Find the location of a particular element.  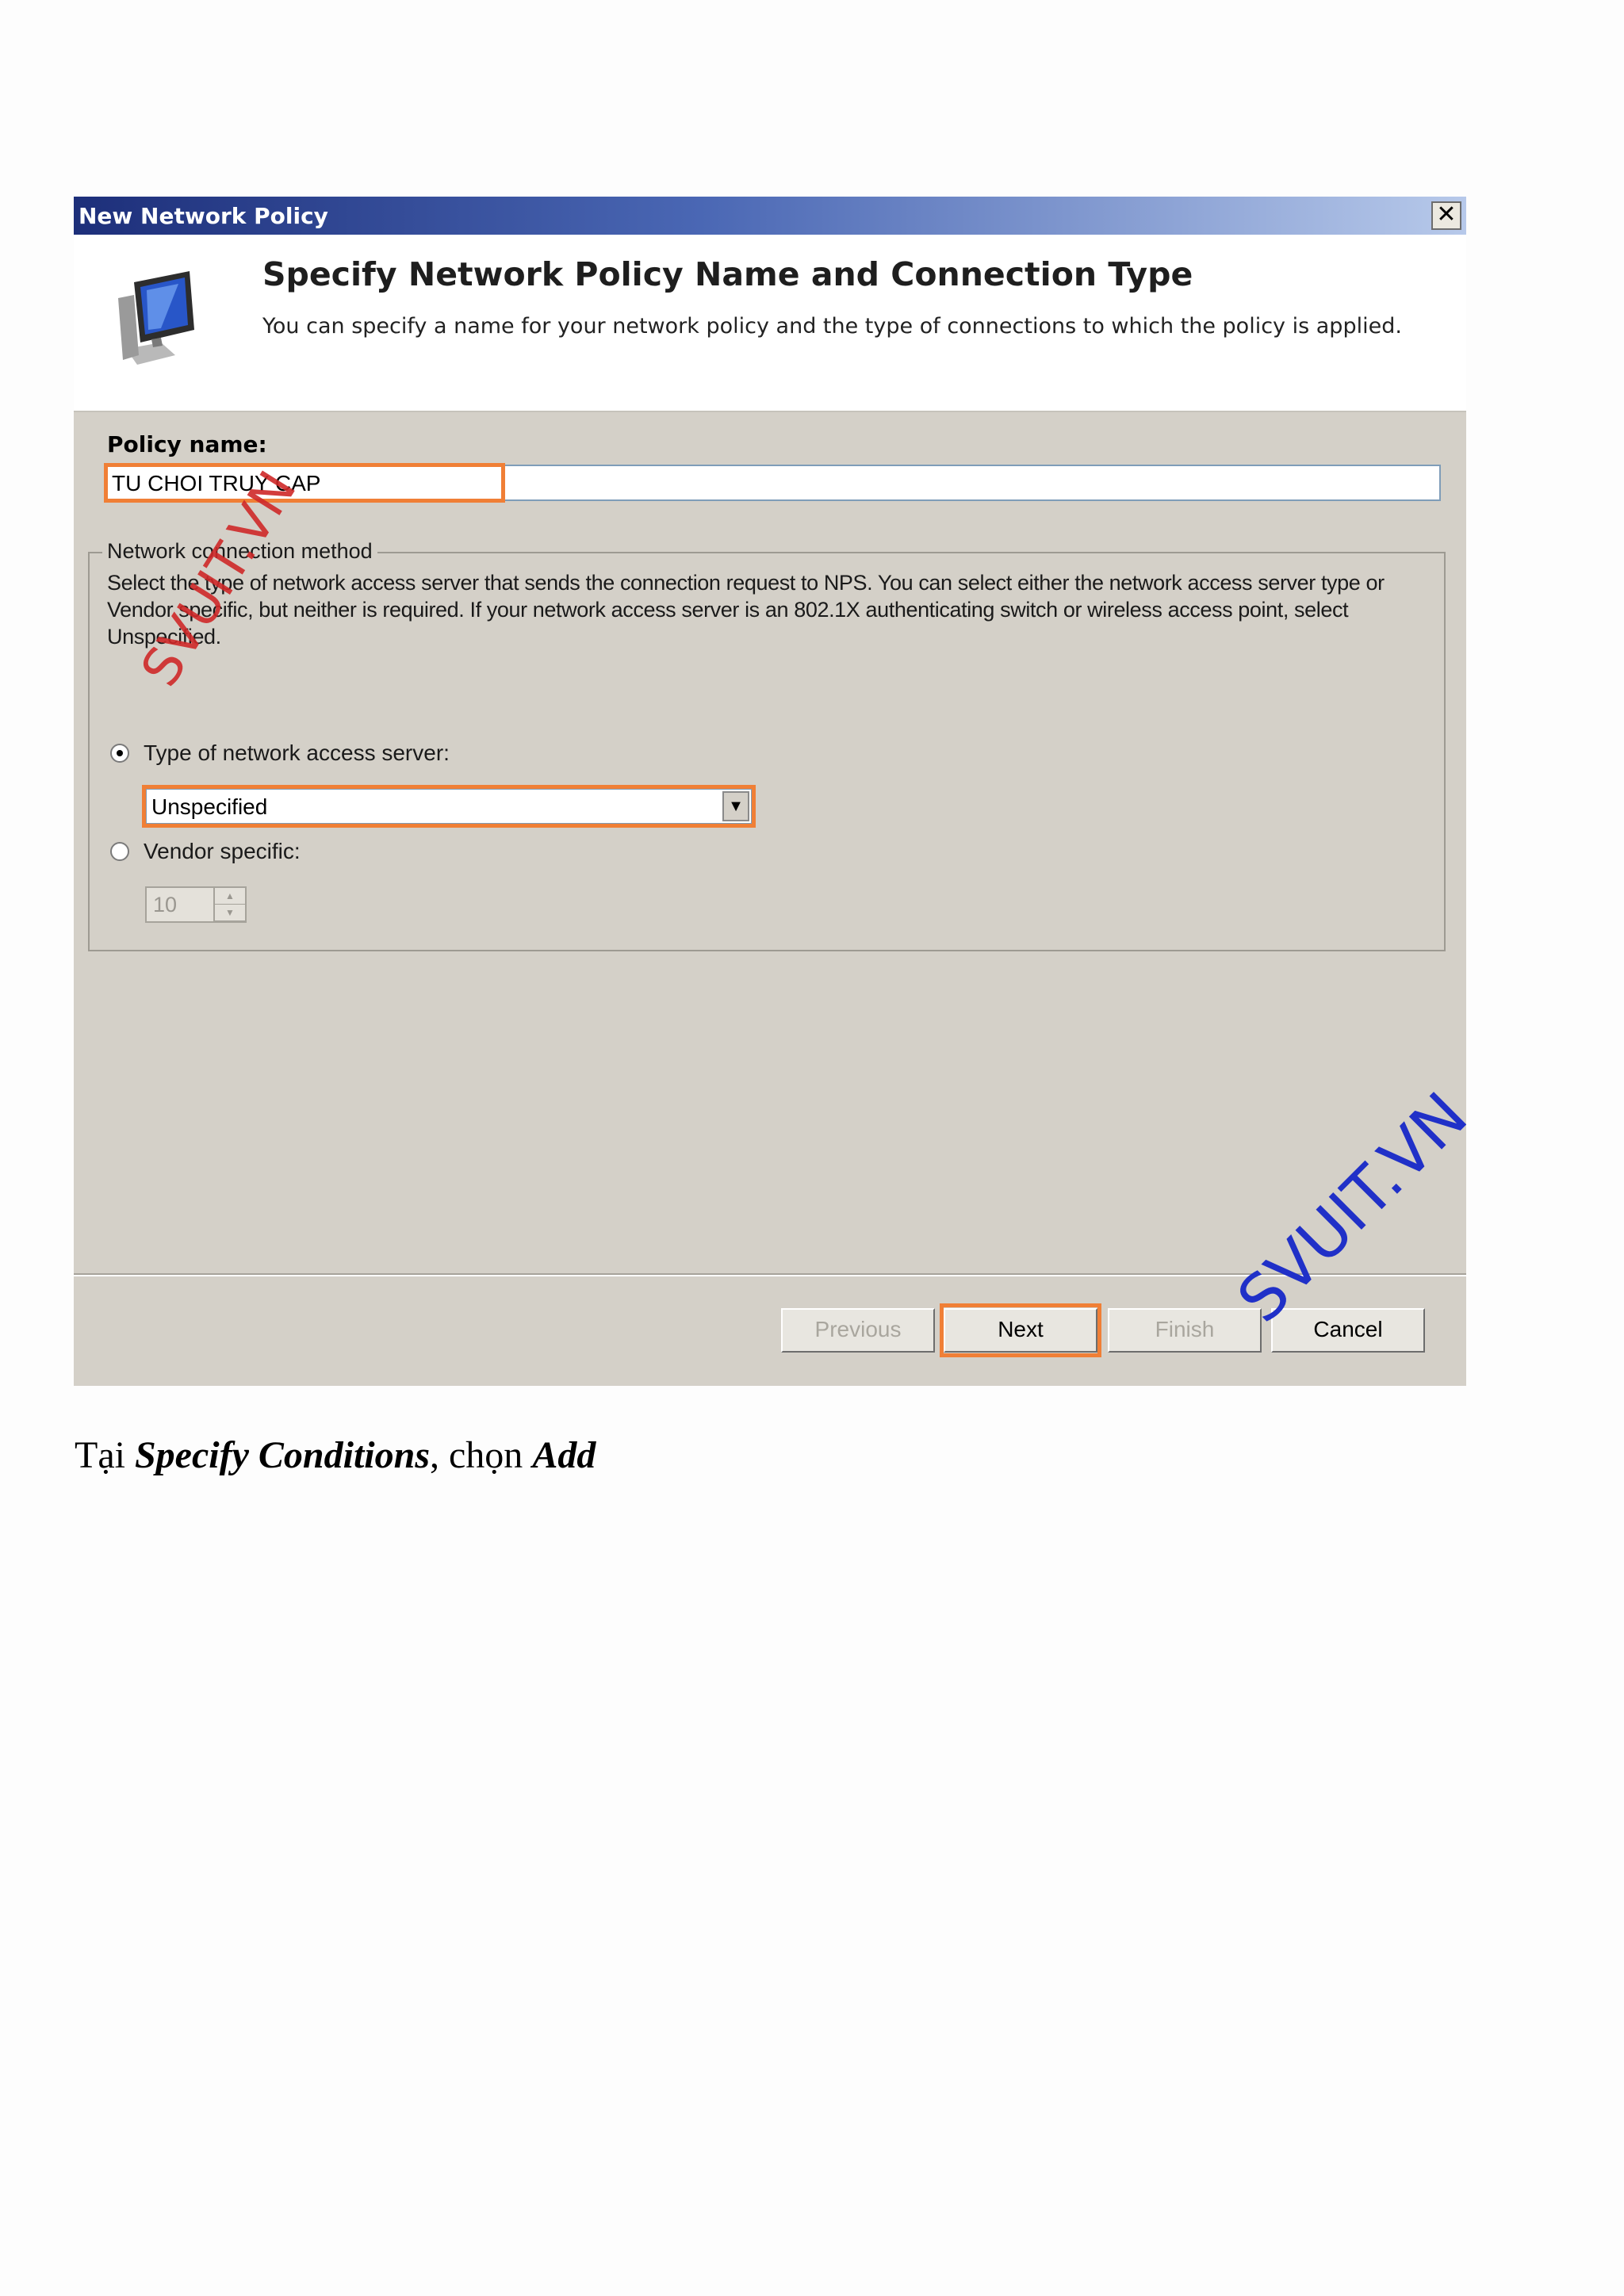

vendor-radio is located at coordinates (119, 851).